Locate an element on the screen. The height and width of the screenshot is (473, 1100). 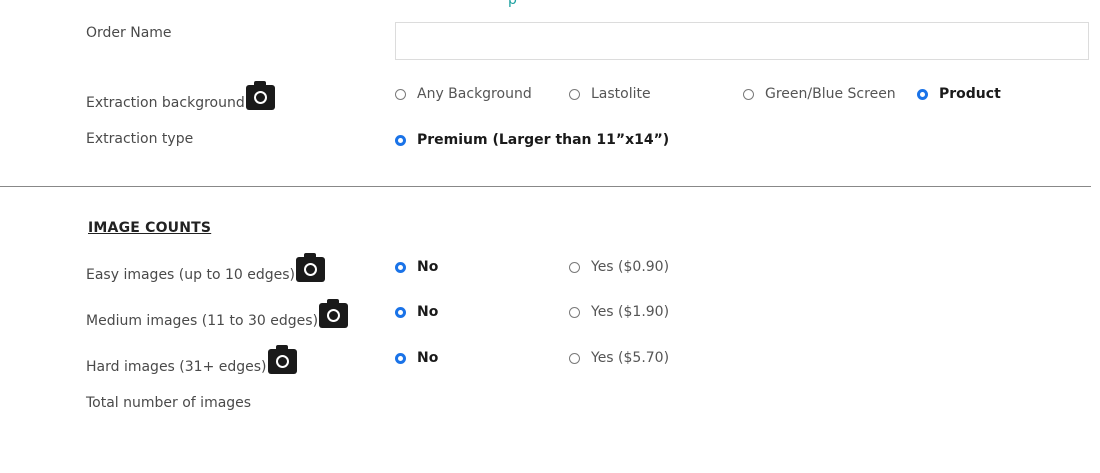
hard-images-option-no: No is located at coordinates (416, 358).